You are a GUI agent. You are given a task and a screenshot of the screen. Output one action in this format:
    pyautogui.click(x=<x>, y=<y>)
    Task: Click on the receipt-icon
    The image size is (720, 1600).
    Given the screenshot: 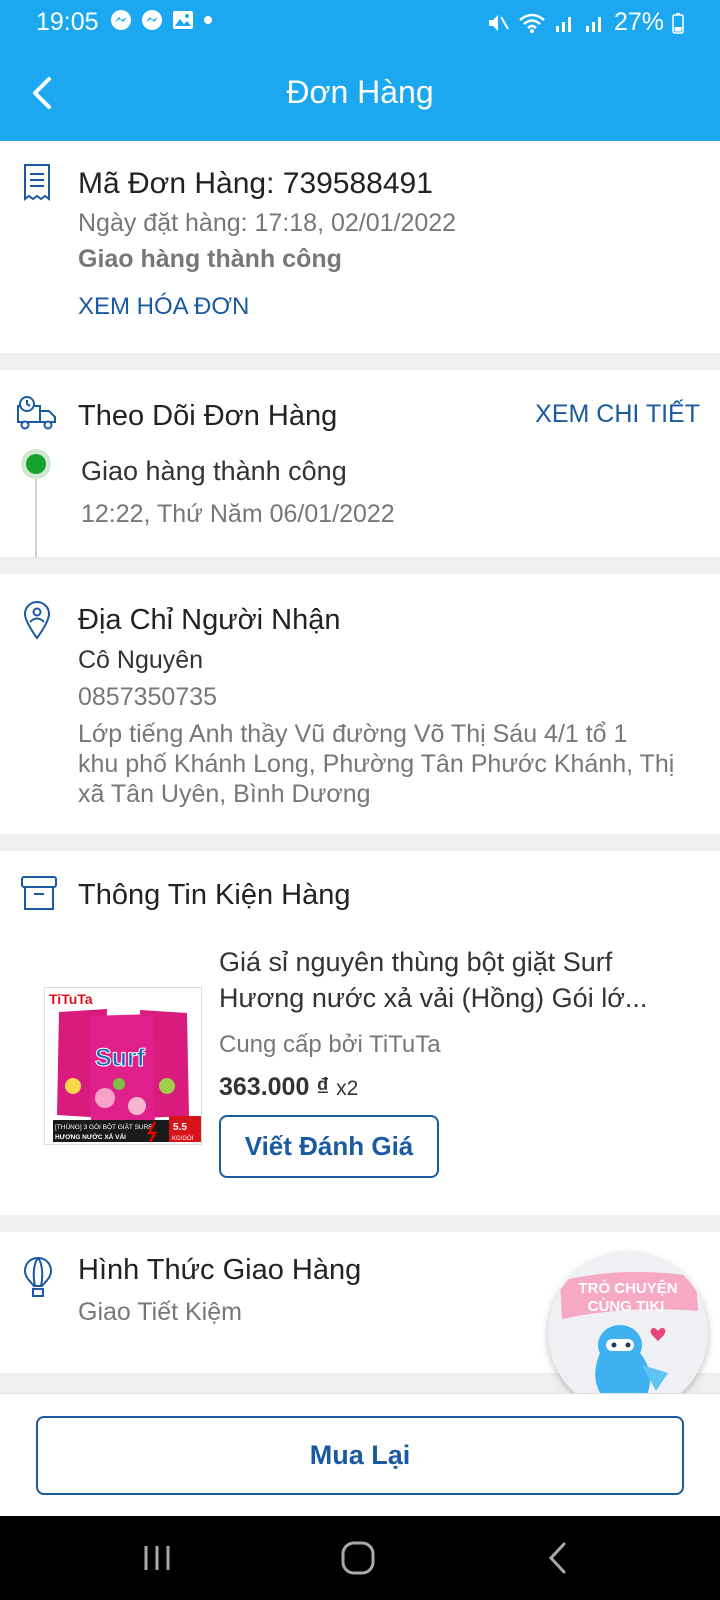 What is the action you would take?
    pyautogui.click(x=37, y=182)
    